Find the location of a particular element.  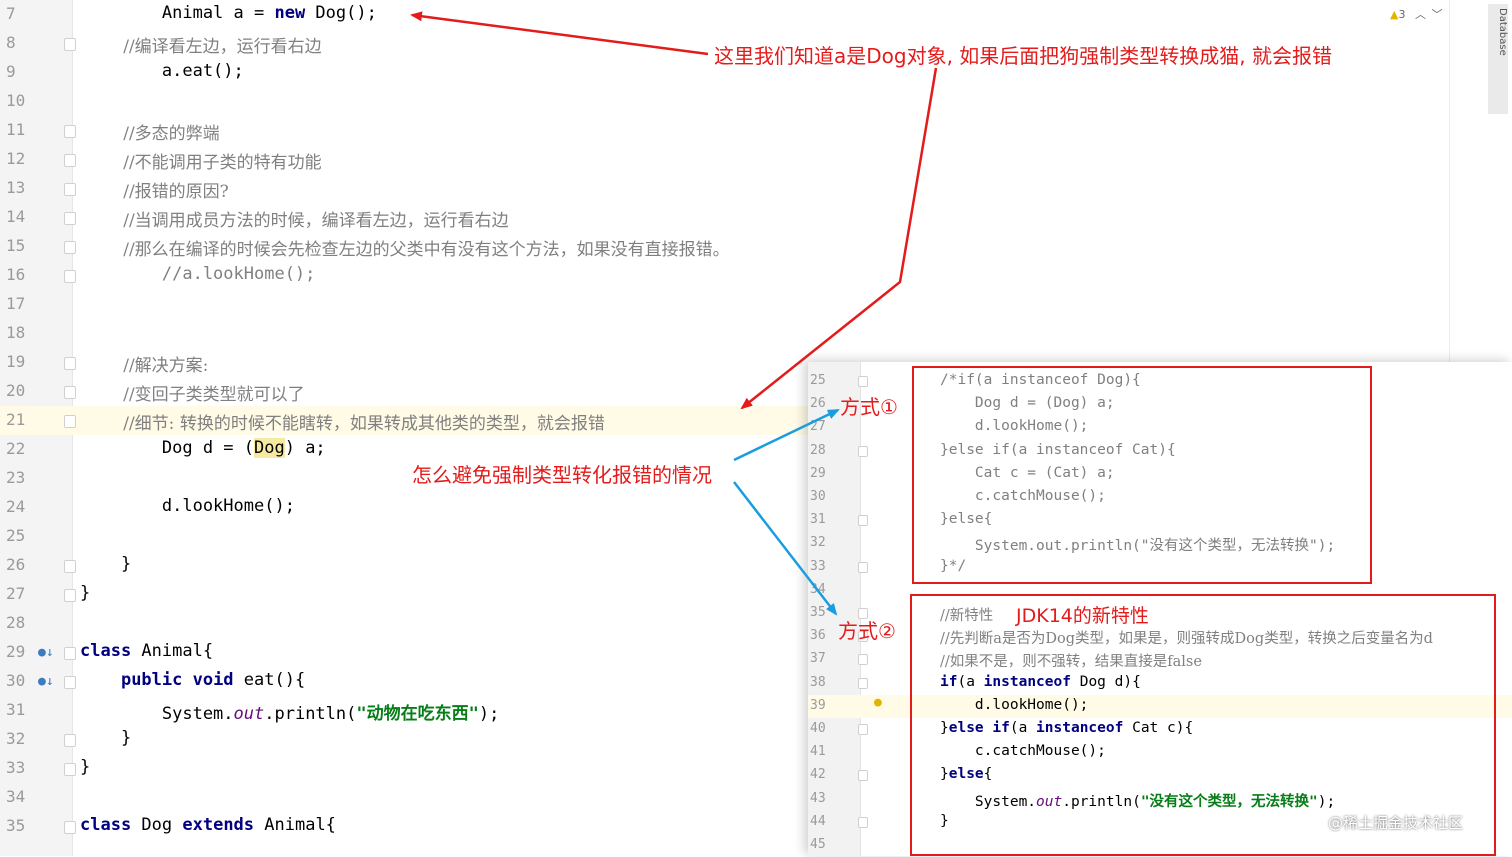

jdk14-annotation: JDK14的新特性 is located at coordinates (1082, 616).